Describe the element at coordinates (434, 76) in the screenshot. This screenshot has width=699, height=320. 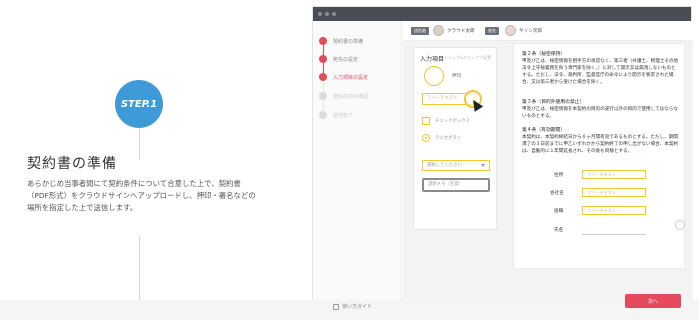
I see `stamp-tool-icon` at that location.